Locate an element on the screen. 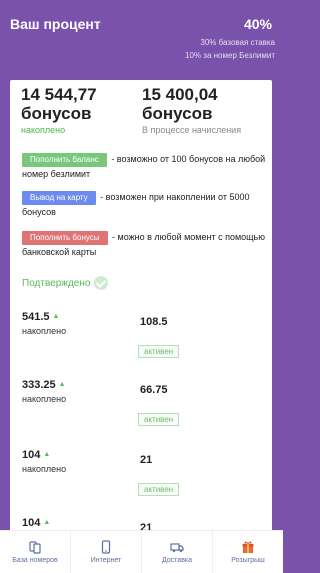 The height and width of the screenshot is (573, 320). accumulated-label: накоплено is located at coordinates (43, 130).